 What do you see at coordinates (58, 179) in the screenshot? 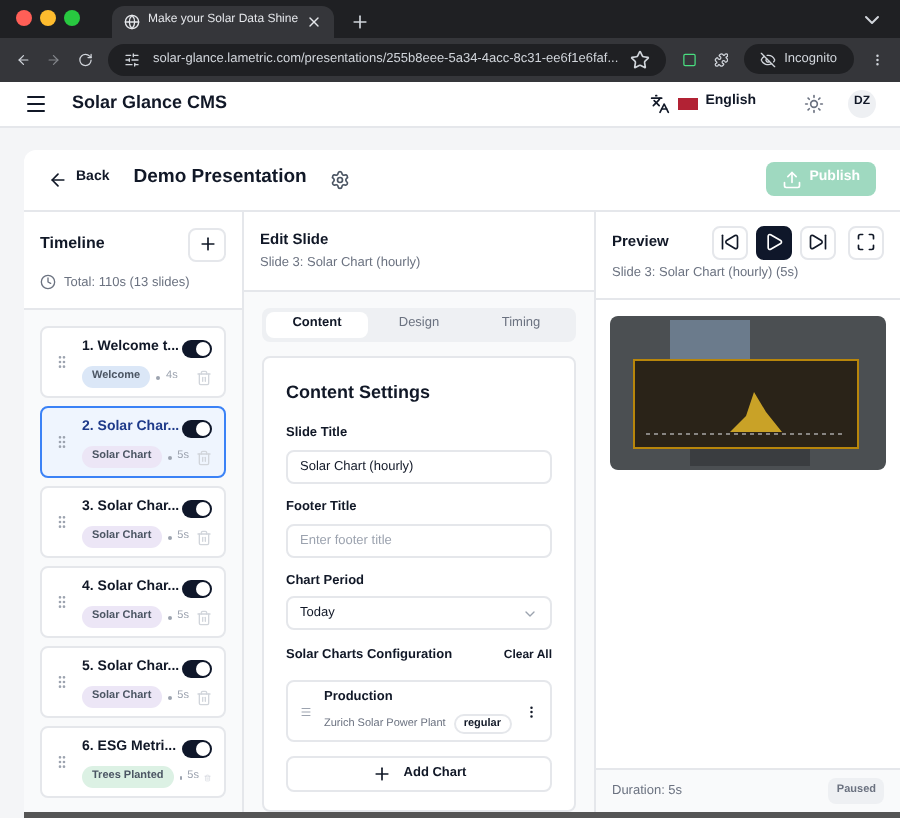
I see `arrow-left-icon` at bounding box center [58, 179].